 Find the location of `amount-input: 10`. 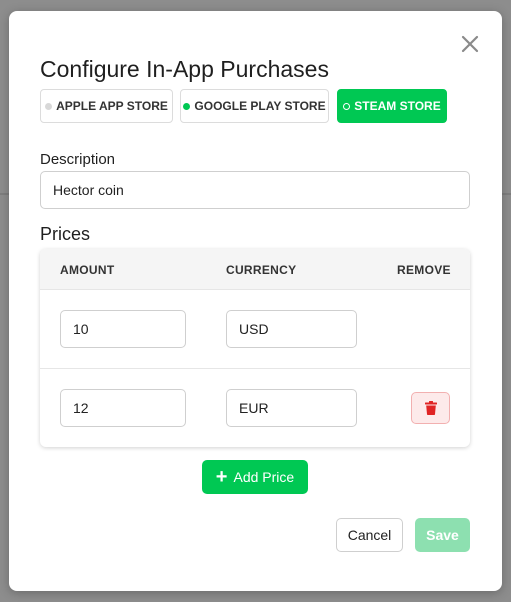

amount-input: 10 is located at coordinates (123, 329).